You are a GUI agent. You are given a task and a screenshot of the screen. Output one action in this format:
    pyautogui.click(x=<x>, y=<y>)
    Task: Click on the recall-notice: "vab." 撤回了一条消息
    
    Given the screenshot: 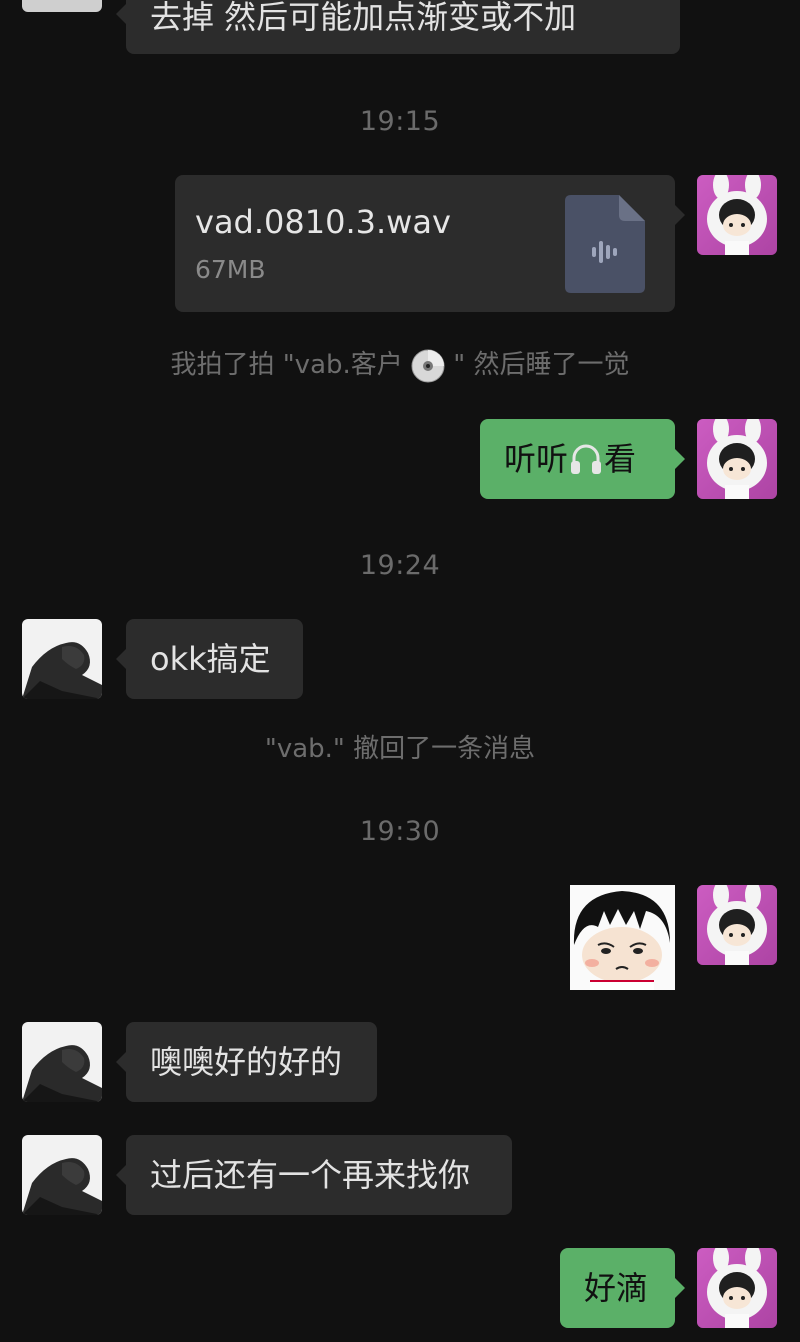 What is the action you would take?
    pyautogui.click(x=400, y=749)
    